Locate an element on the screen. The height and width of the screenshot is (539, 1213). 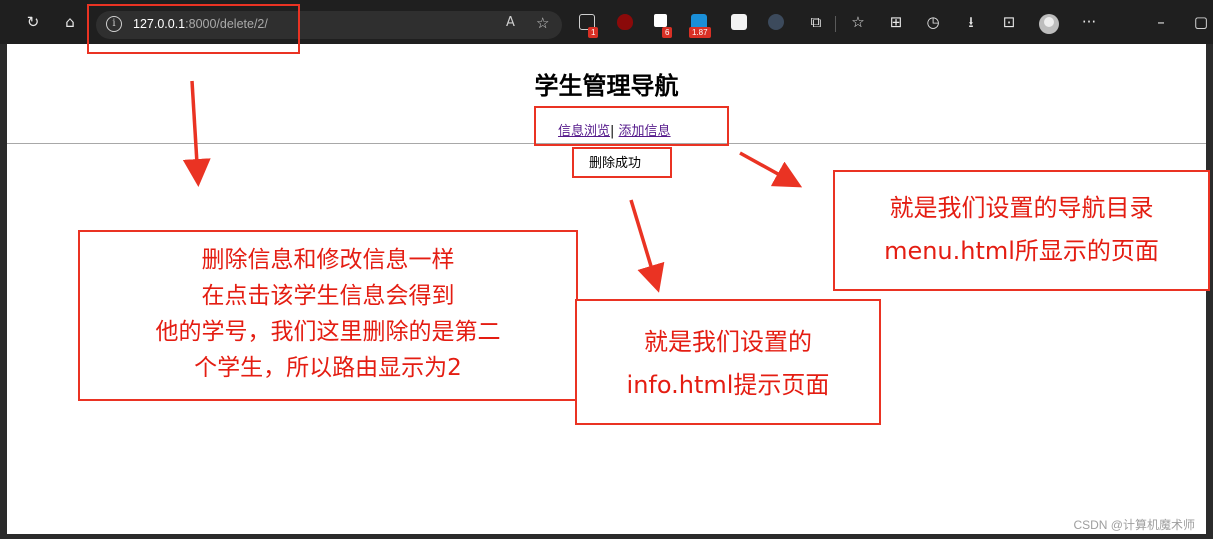
annotation-menu-line-2: menu.html所显示的页面 is located at coordinates (1021, 251).